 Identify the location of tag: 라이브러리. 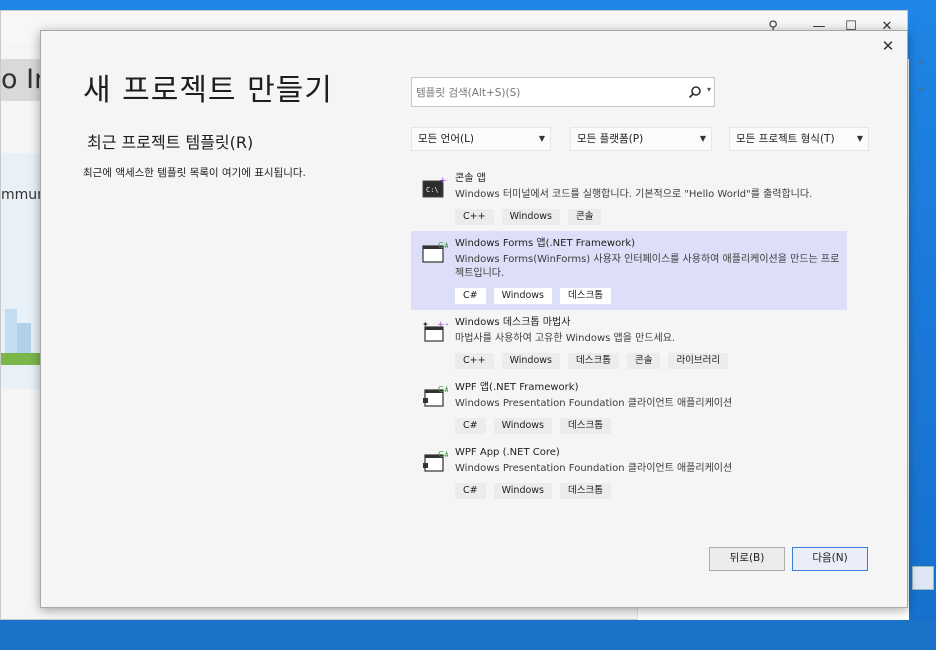
(698, 361).